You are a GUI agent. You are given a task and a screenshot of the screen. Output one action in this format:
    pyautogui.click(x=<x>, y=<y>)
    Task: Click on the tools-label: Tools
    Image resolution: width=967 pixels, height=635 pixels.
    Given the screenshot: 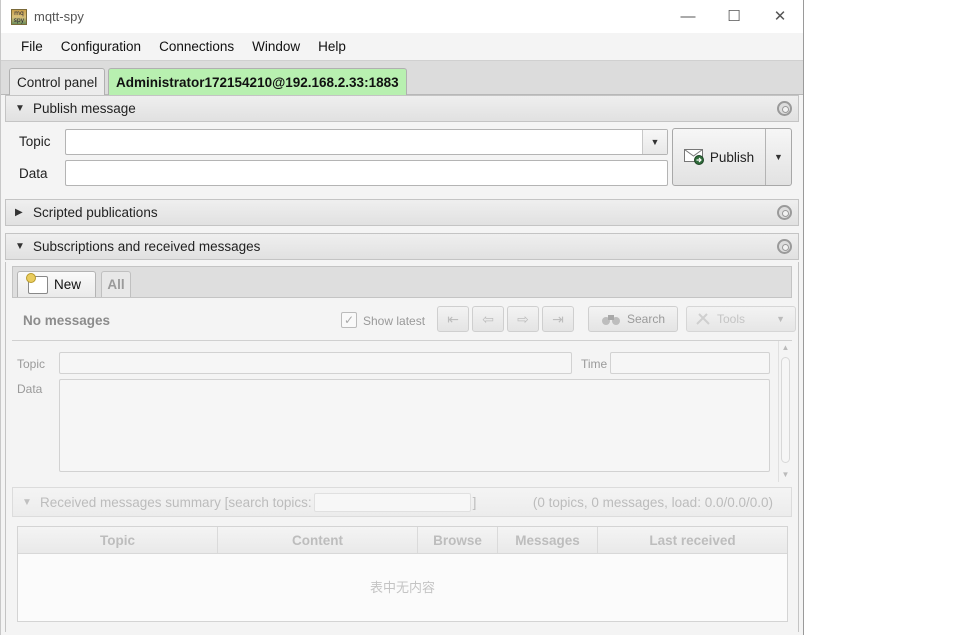 What is the action you would take?
    pyautogui.click(x=731, y=319)
    